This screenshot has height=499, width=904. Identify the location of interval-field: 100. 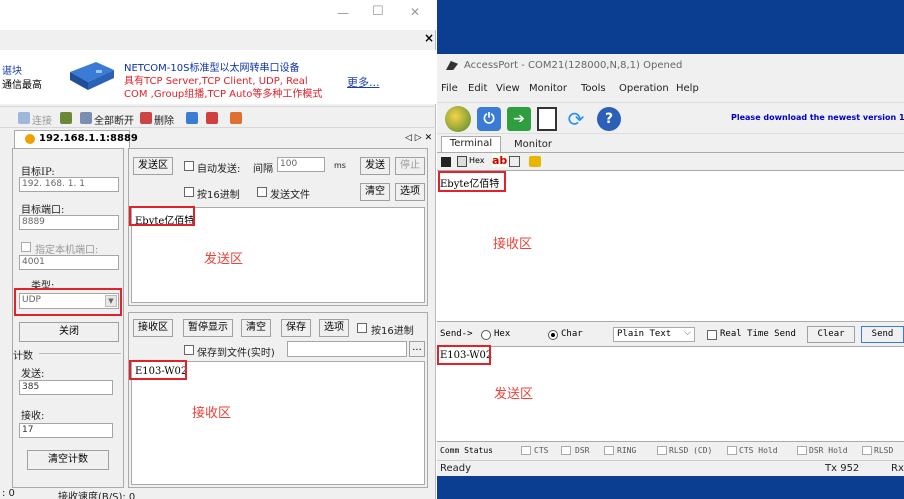
(301, 164).